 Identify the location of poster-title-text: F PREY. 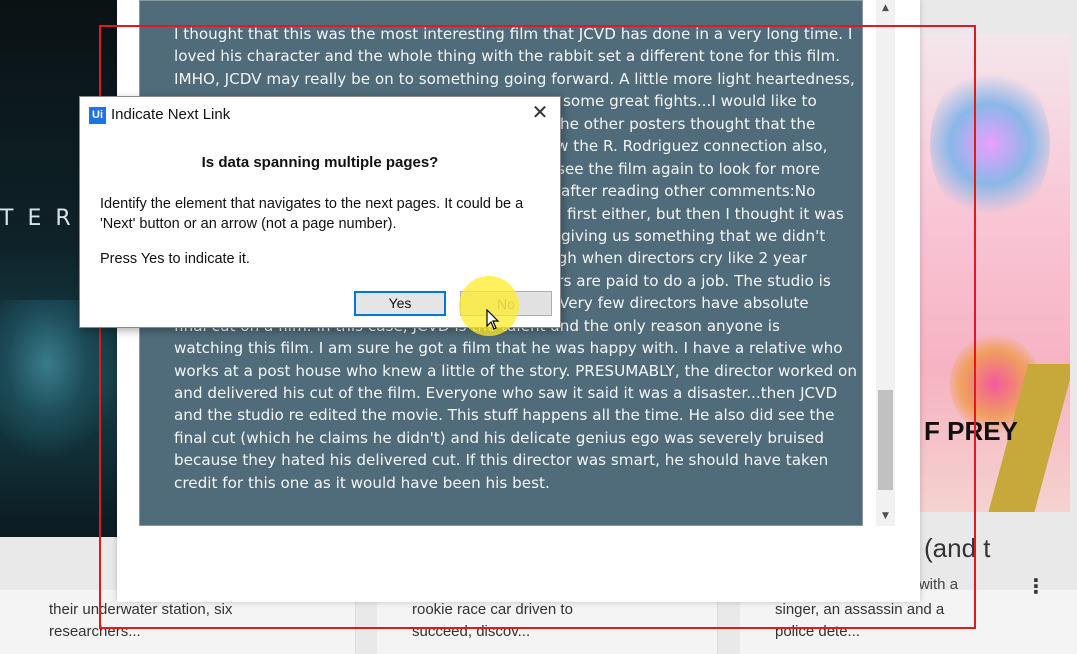
(971, 431).